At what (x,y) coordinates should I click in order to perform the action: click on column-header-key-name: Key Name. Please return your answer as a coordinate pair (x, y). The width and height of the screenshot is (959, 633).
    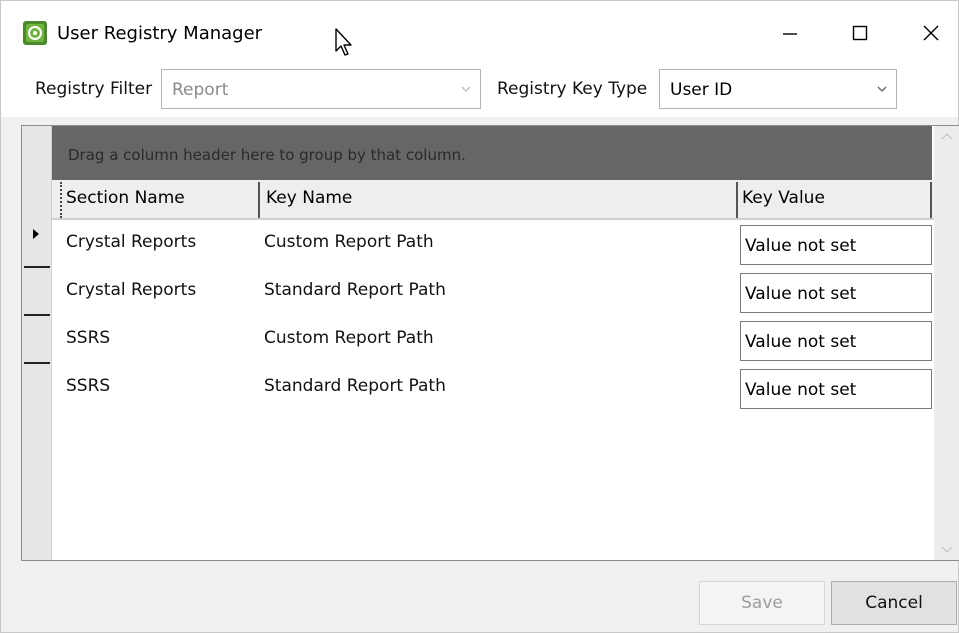
    Looking at the image, I should click on (499, 199).